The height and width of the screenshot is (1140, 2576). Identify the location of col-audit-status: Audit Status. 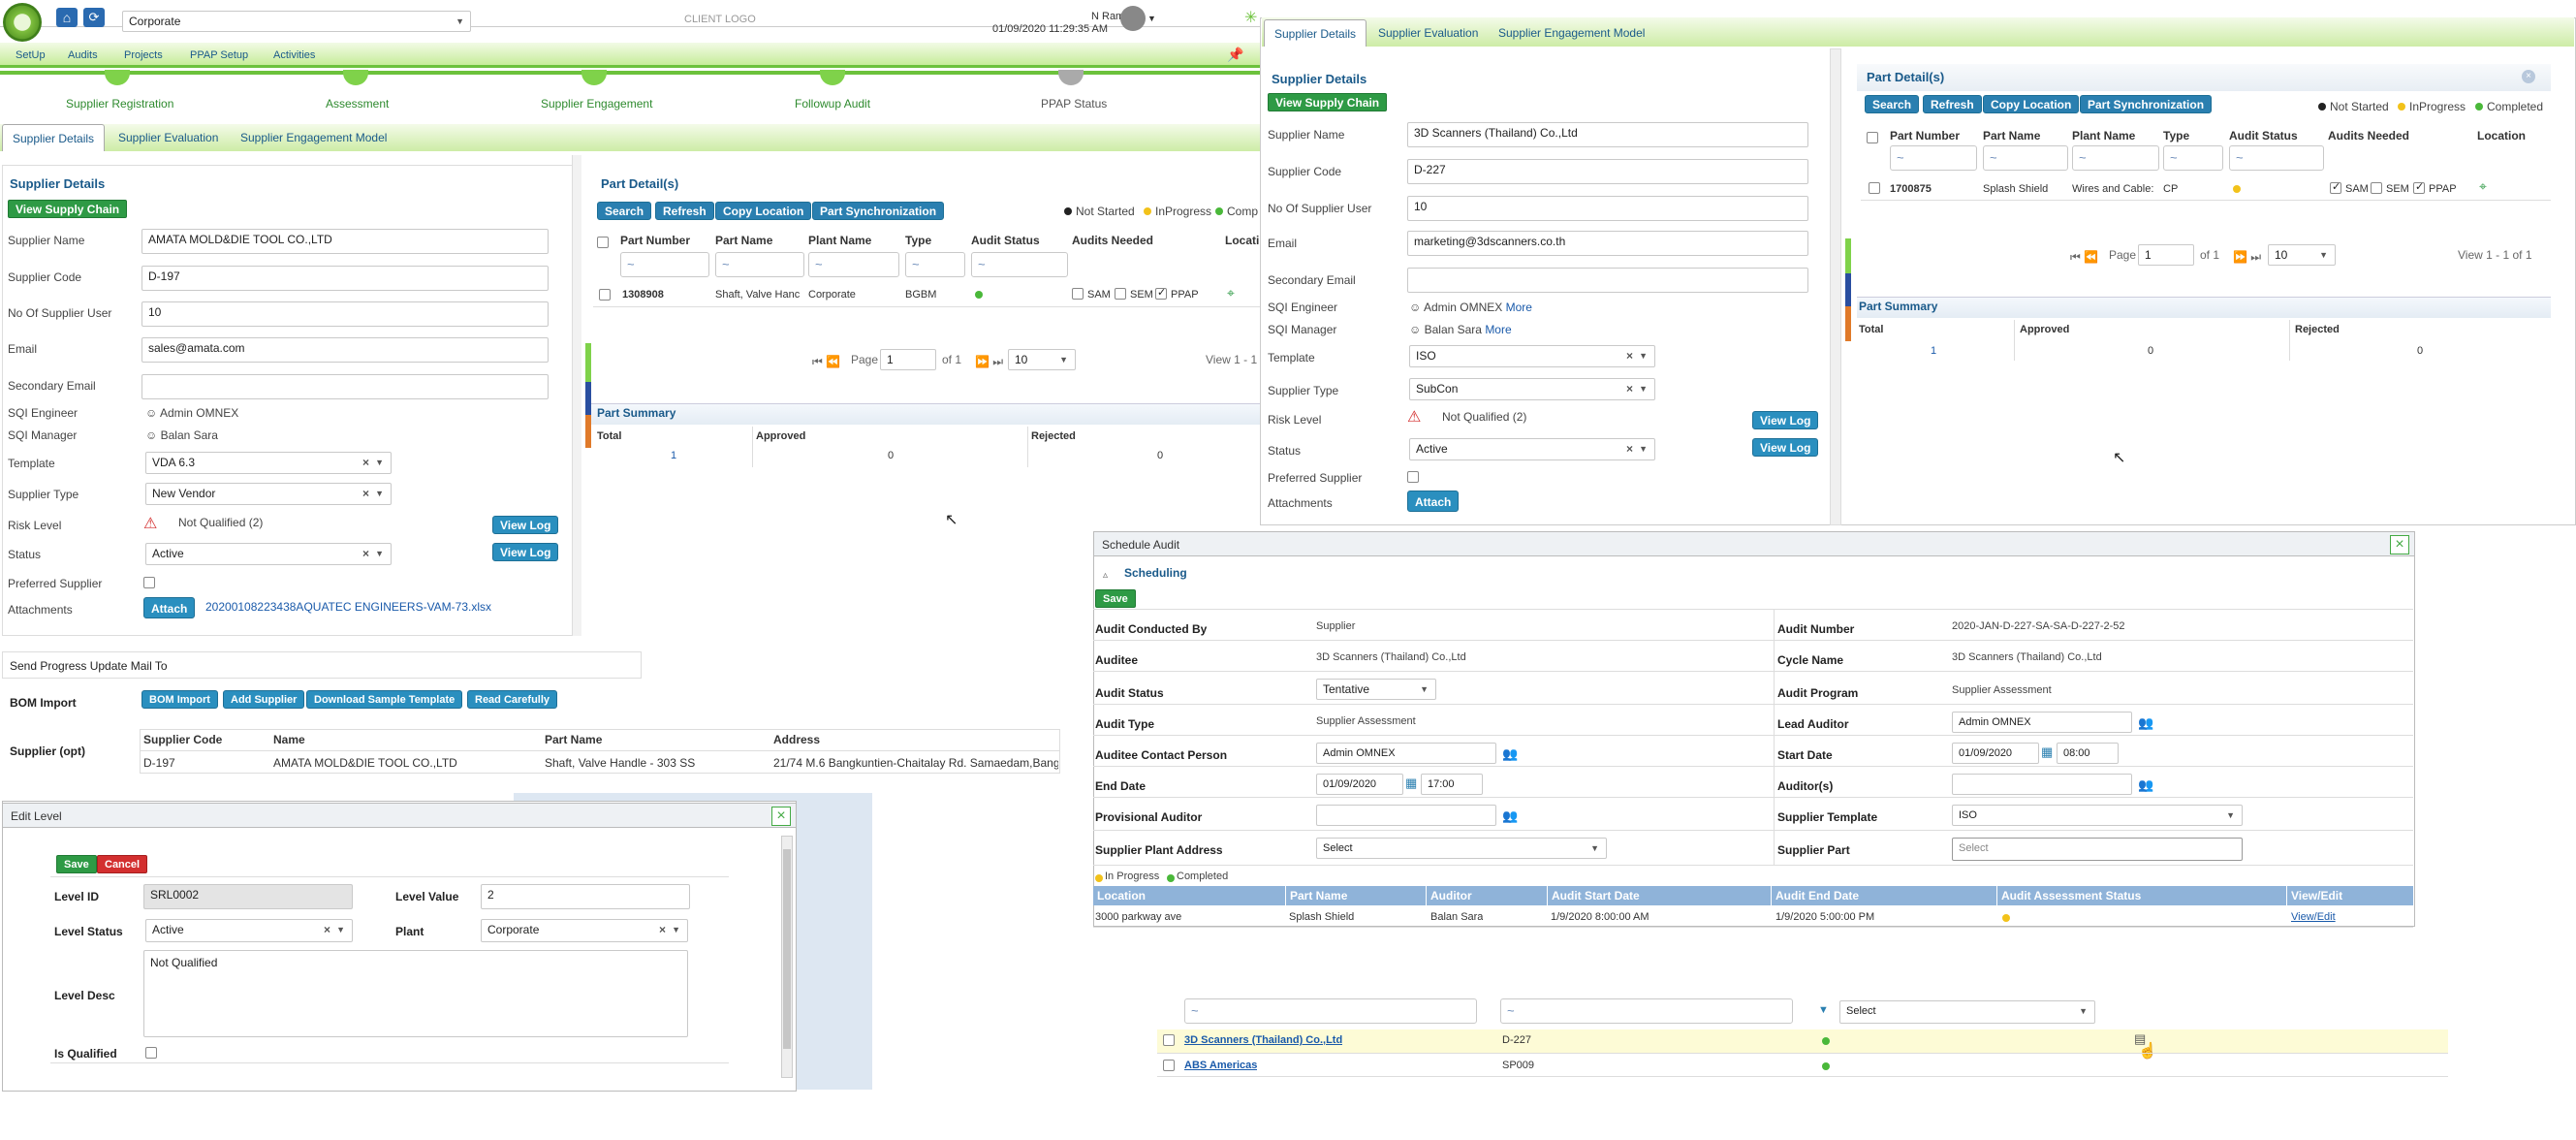
(1005, 240).